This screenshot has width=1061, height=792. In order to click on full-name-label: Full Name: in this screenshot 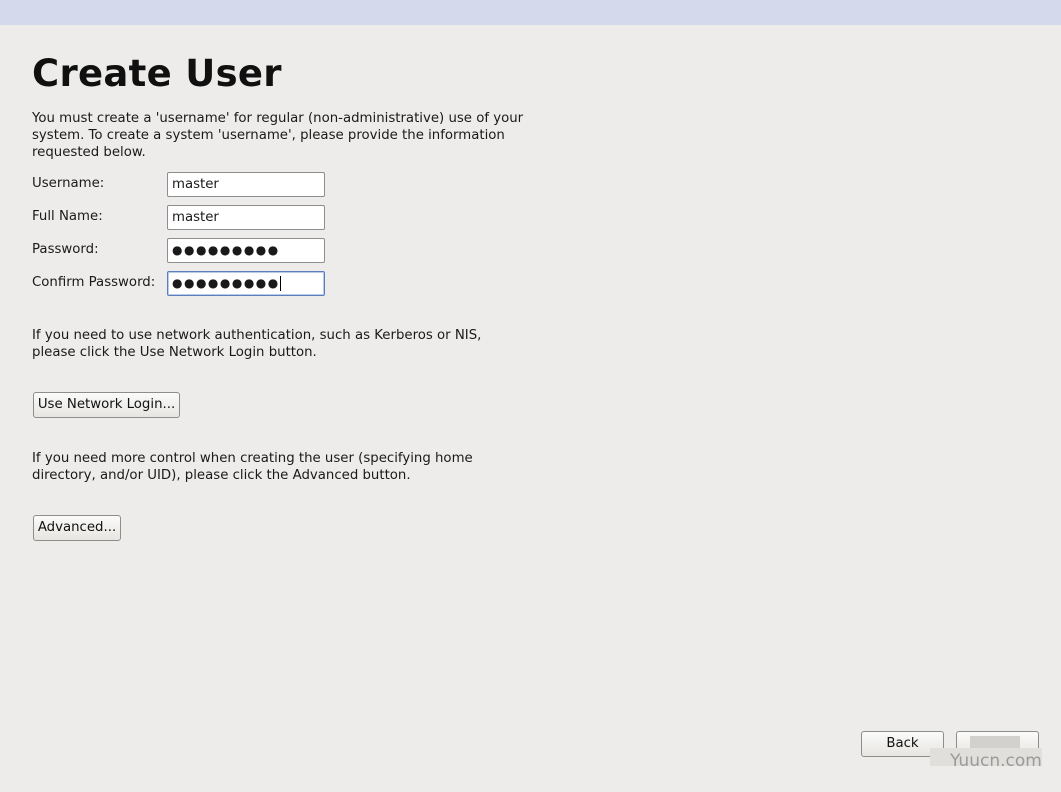, I will do `click(67, 216)`.